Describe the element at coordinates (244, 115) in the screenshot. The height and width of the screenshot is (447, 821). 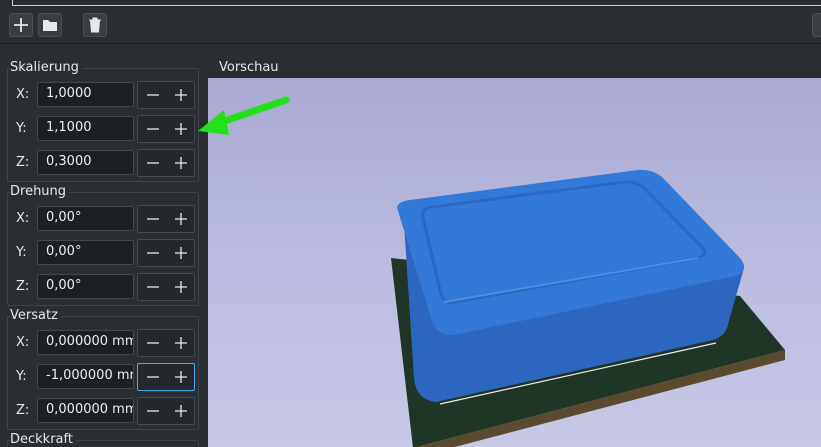
I see `annotation-arrow-icon` at that location.